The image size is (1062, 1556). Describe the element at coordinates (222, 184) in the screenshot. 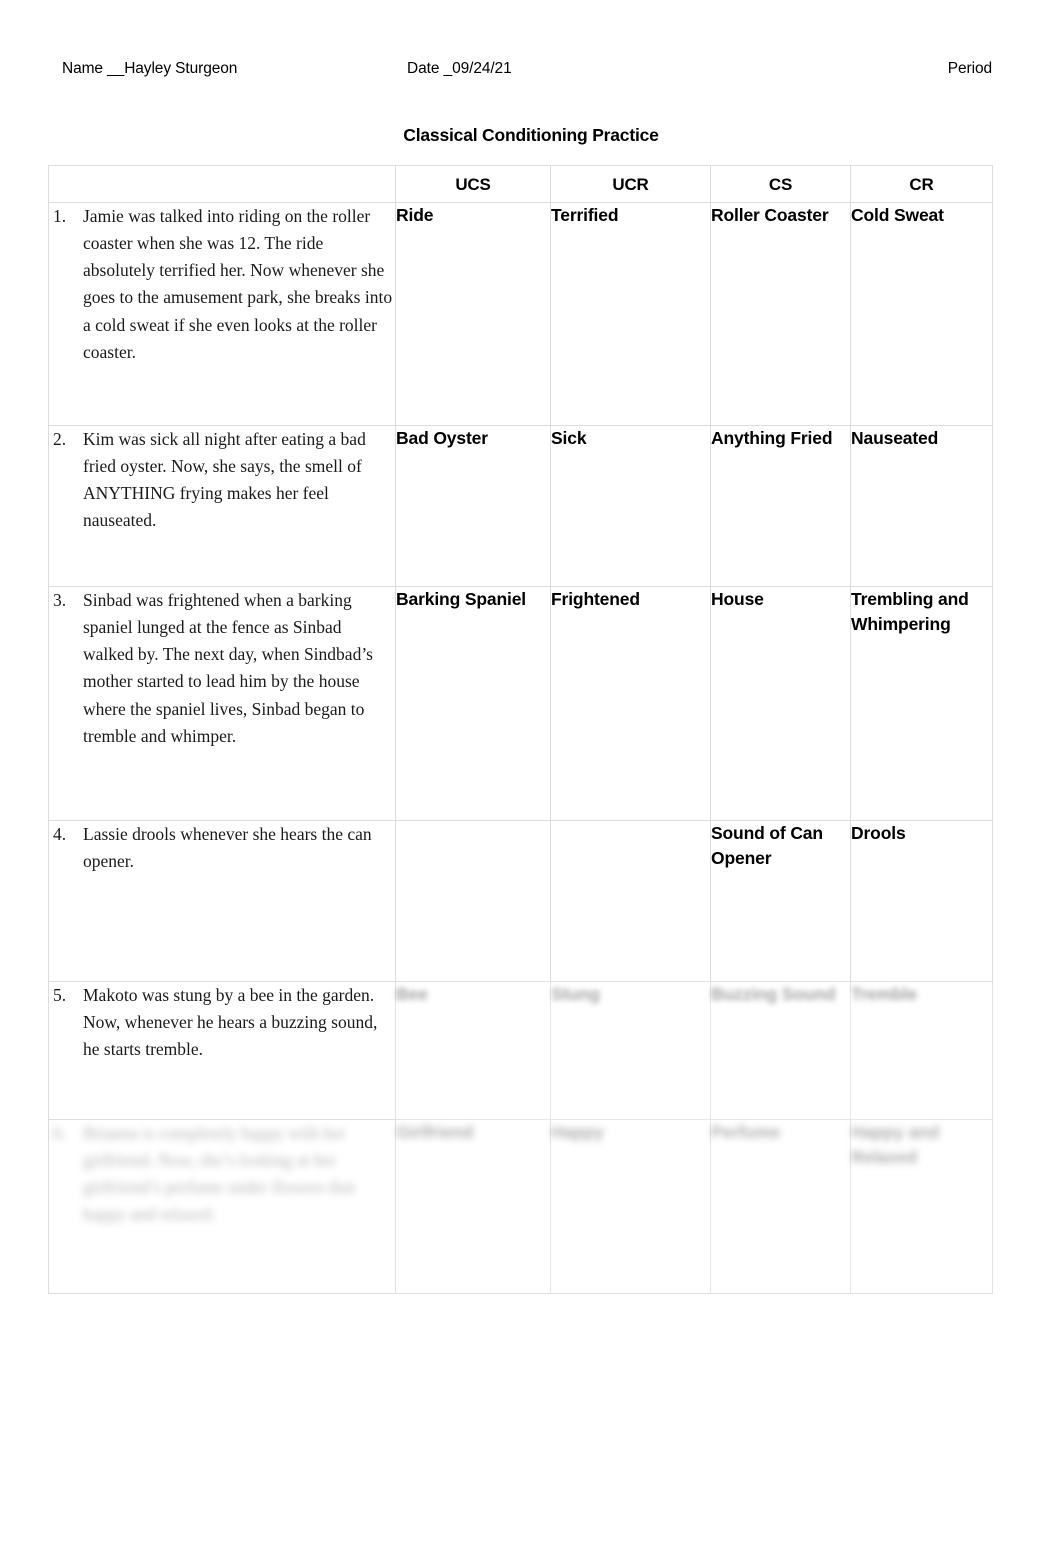

I see `header-cell-scenario` at that location.